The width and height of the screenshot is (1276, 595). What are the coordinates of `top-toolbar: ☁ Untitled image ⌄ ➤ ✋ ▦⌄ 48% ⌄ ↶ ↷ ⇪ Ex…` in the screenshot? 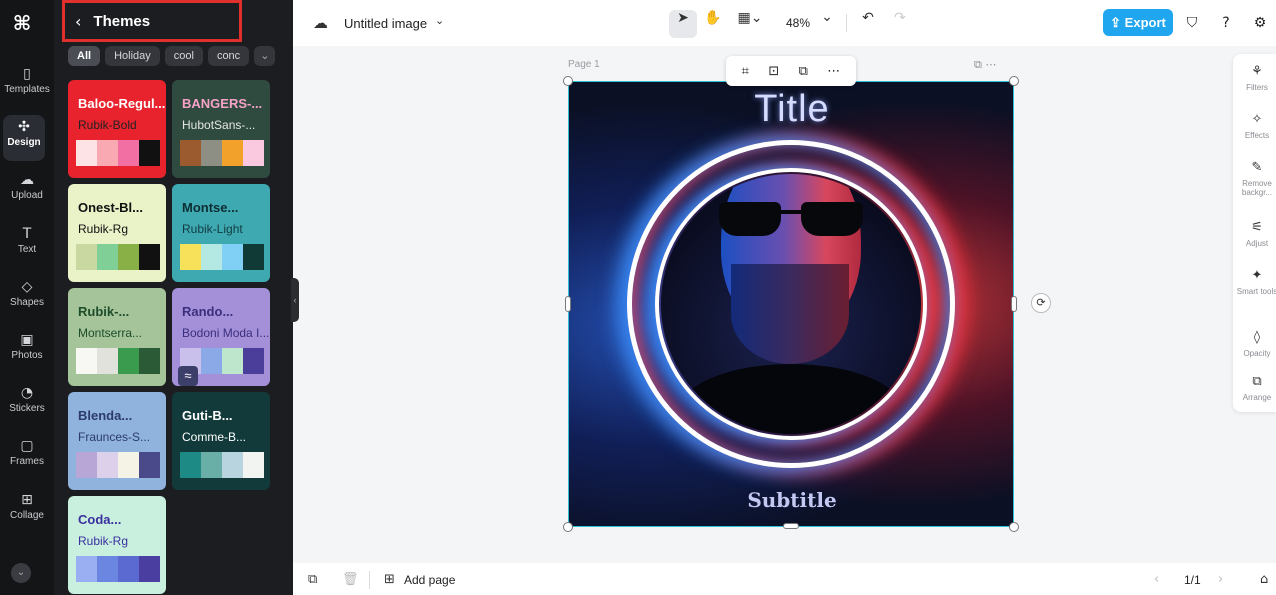 It's located at (784, 23).